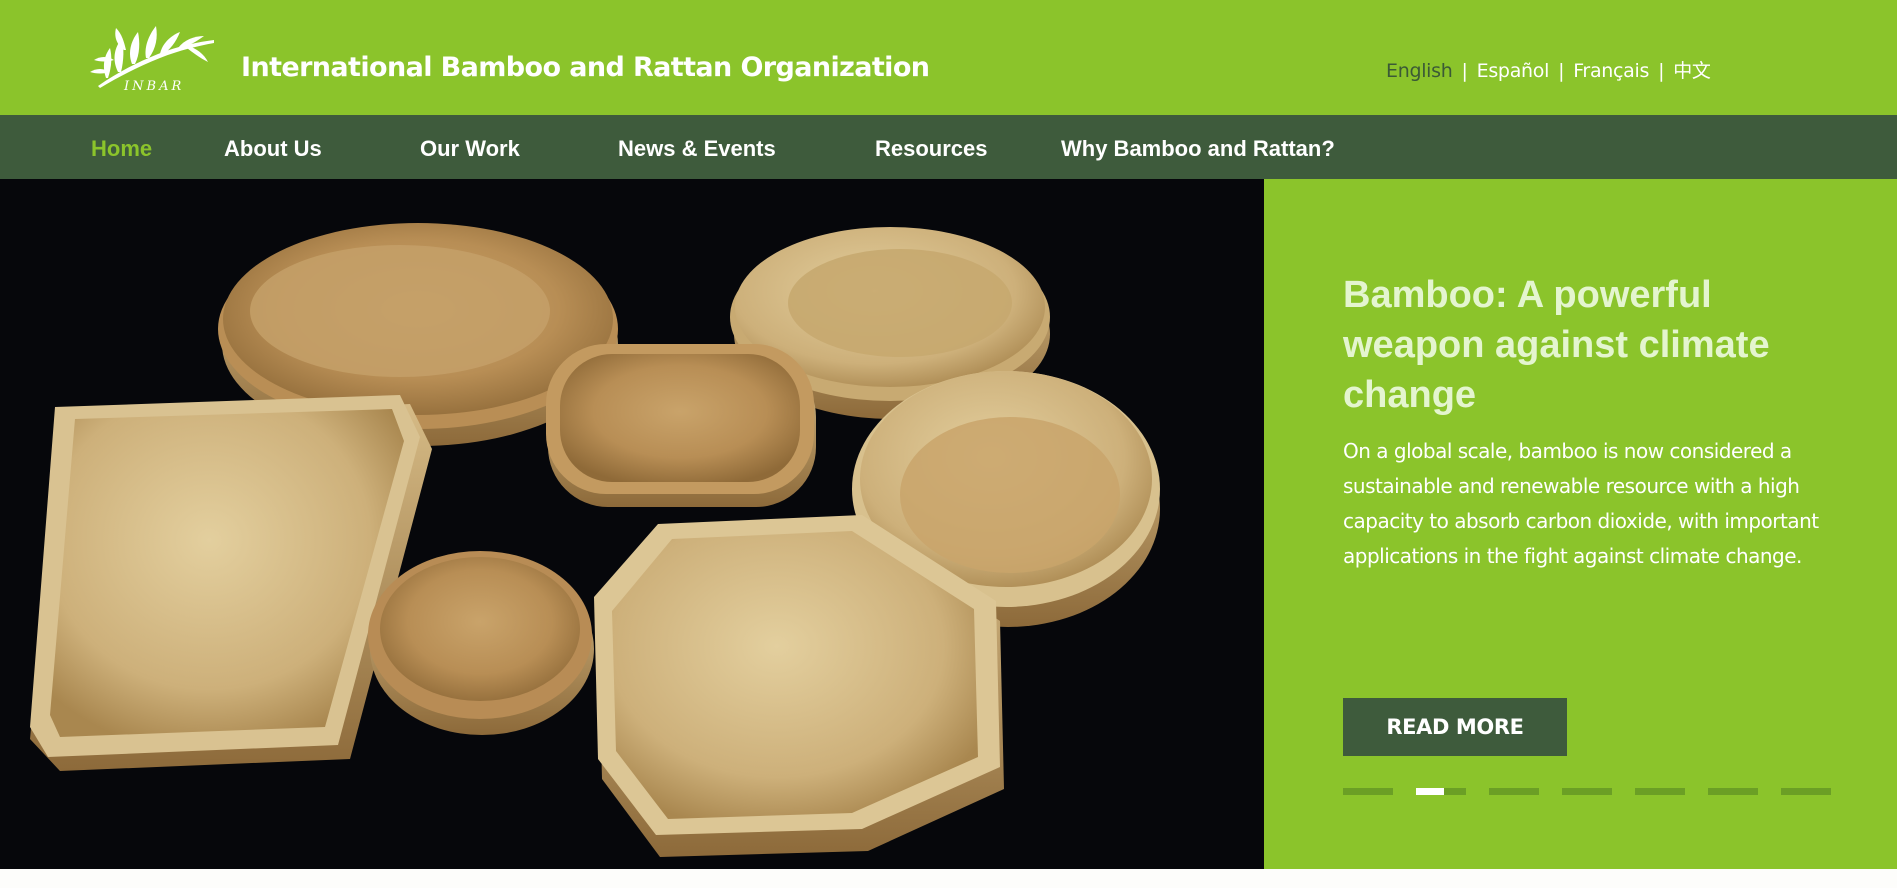 The image size is (1901, 888). I want to click on nav-home: Home, so click(121, 149).